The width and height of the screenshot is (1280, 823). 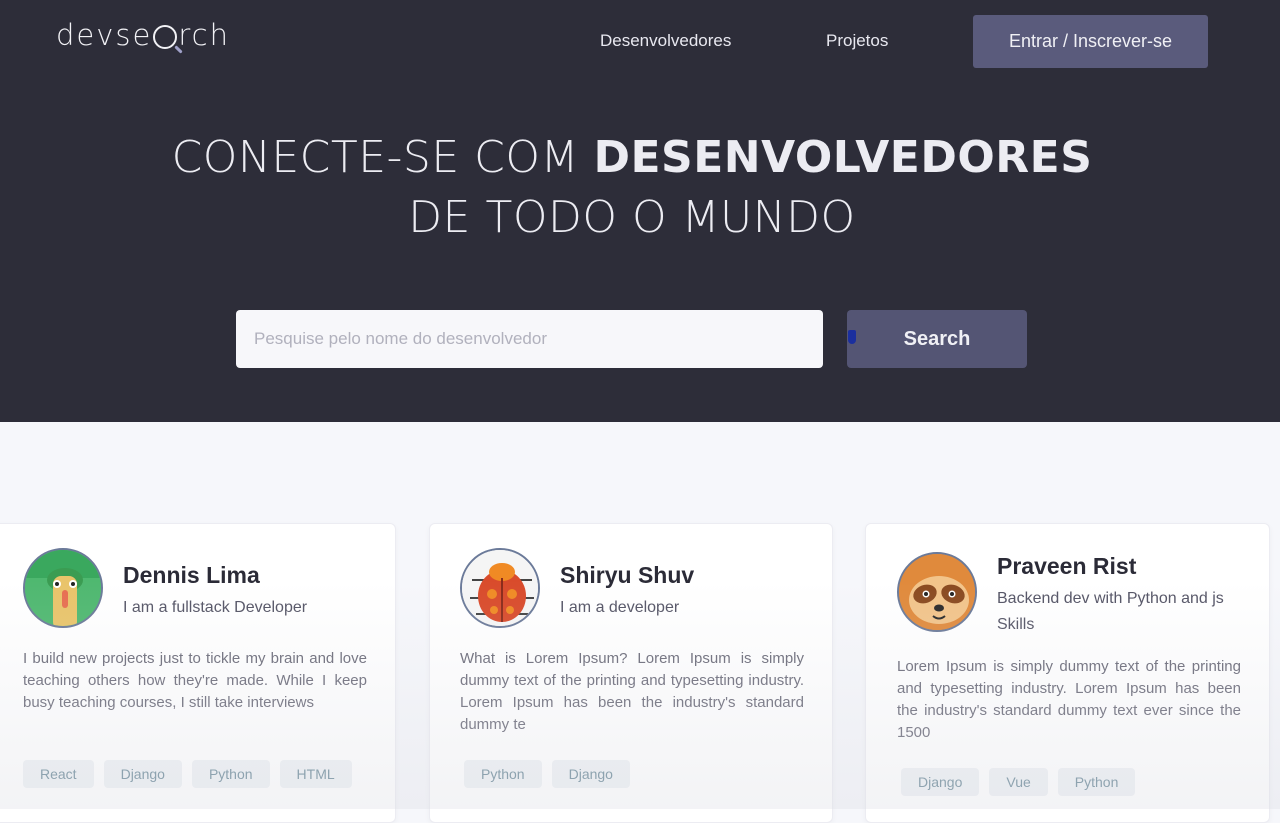 I want to click on skill-tag: React, so click(x=58, y=774).